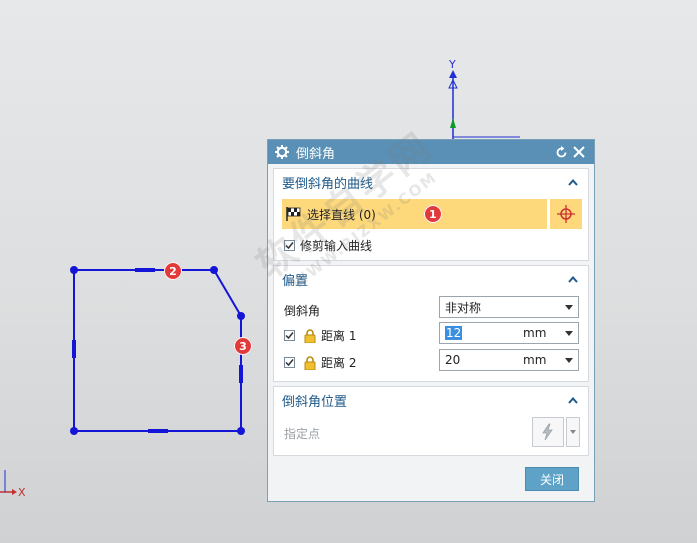 The image size is (697, 543). I want to click on checkered-flag-icon, so click(293, 214).